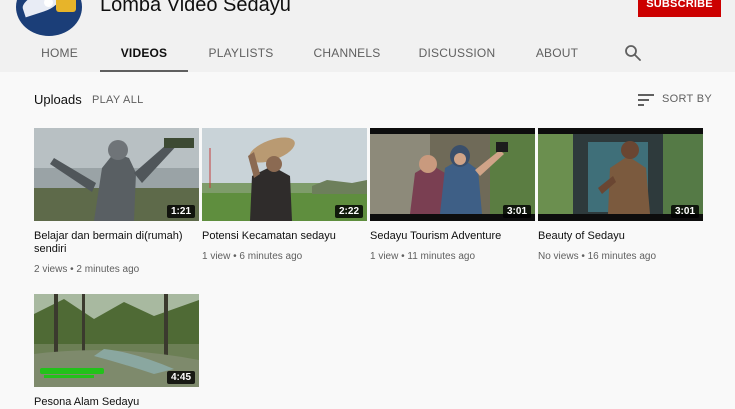 The image size is (735, 409). What do you see at coordinates (348, 211) in the screenshot?
I see `video-duration: 2:22` at bounding box center [348, 211].